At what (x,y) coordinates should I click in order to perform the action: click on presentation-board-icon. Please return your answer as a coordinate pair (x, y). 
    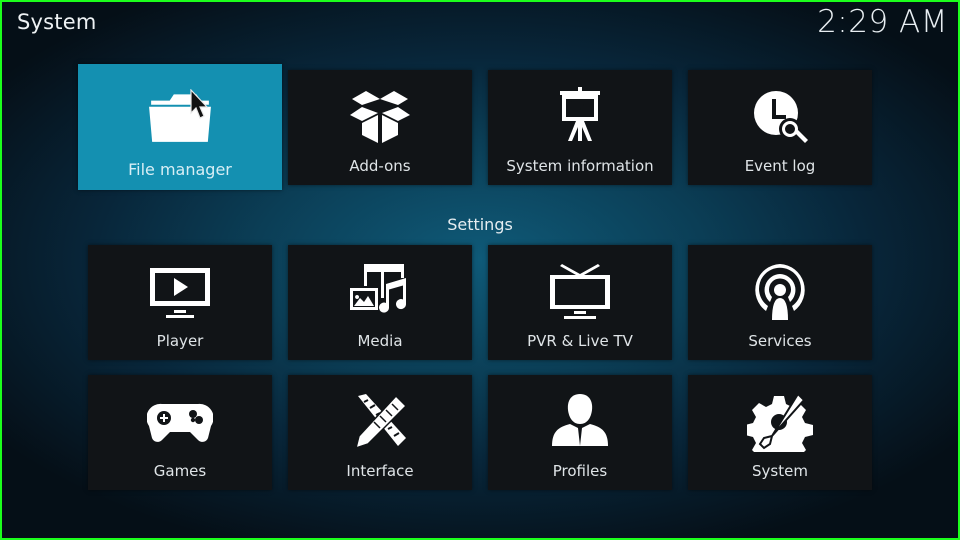
    Looking at the image, I should click on (580, 117).